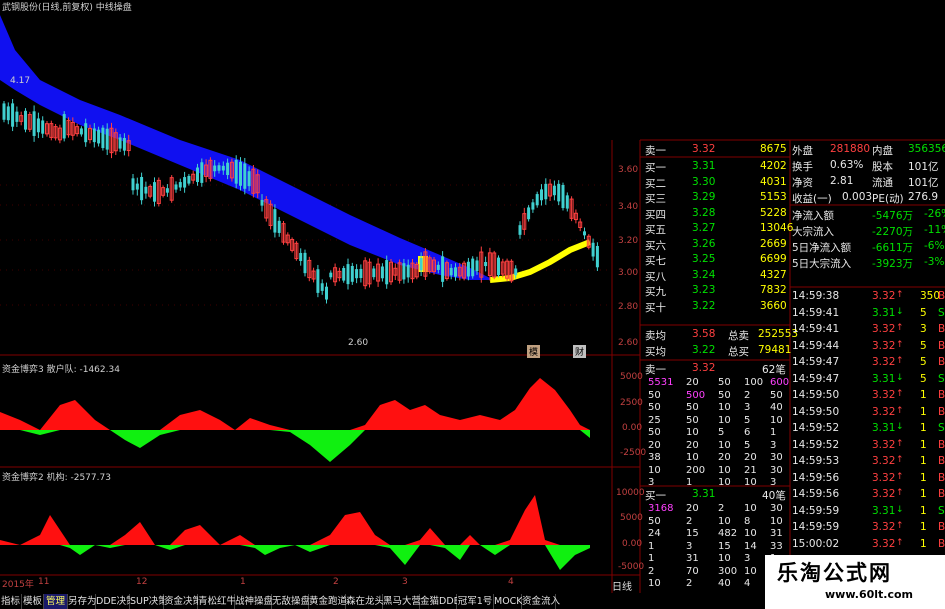  What do you see at coordinates (56, 601) in the screenshot?
I see `bottom-tab: 管理` at bounding box center [56, 601].